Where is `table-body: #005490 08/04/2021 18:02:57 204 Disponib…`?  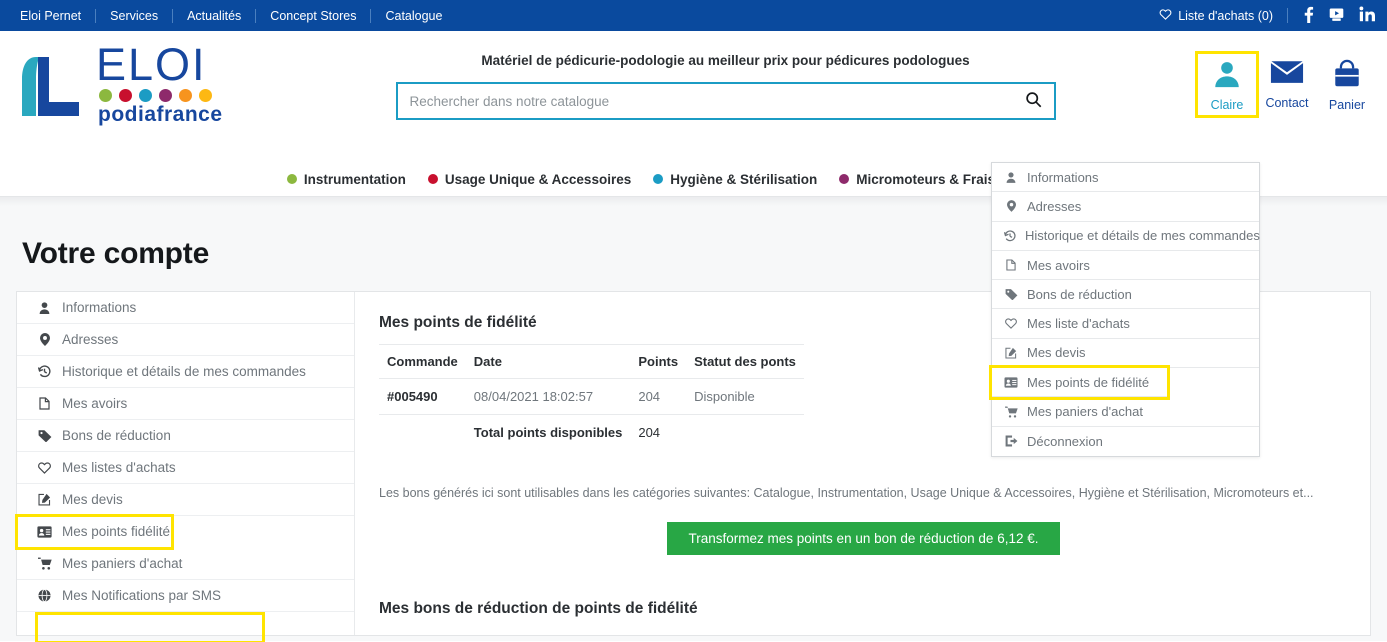
table-body: #005490 08/04/2021 18:02:57 204 Disponib… is located at coordinates (591, 396).